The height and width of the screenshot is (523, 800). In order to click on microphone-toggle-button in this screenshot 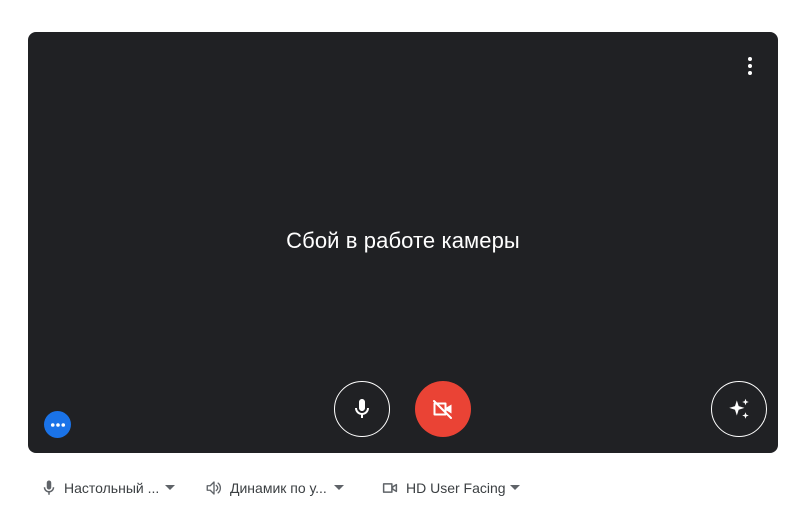, I will do `click(362, 409)`.